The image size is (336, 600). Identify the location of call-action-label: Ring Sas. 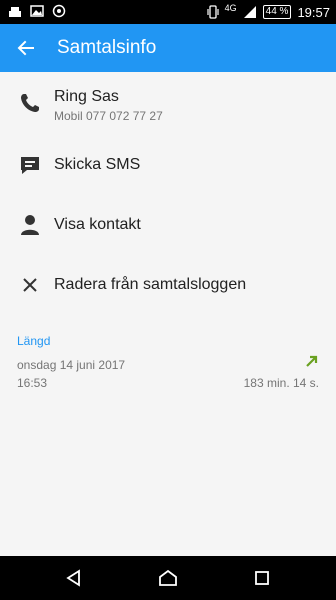
(86, 96).